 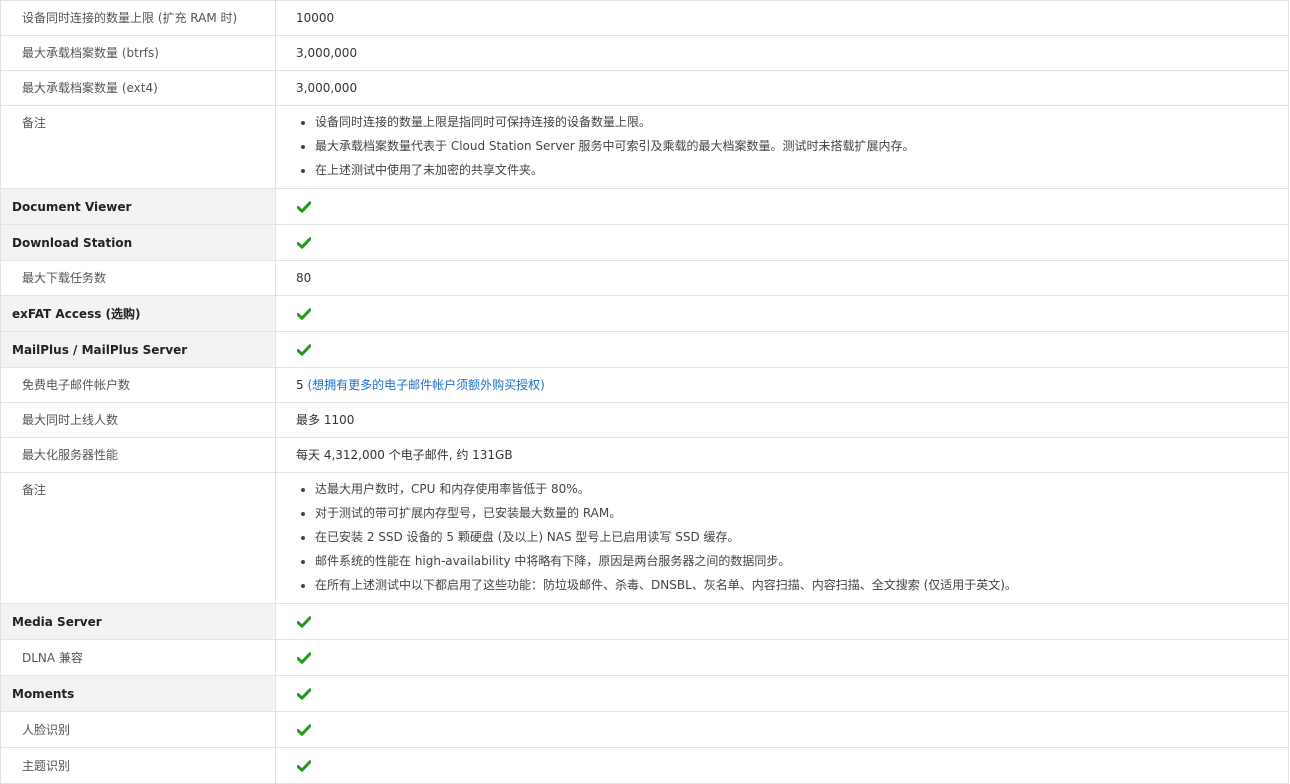 What do you see at coordinates (138, 278) in the screenshot?
I see `row-label-cell: 最大下载任务数` at bounding box center [138, 278].